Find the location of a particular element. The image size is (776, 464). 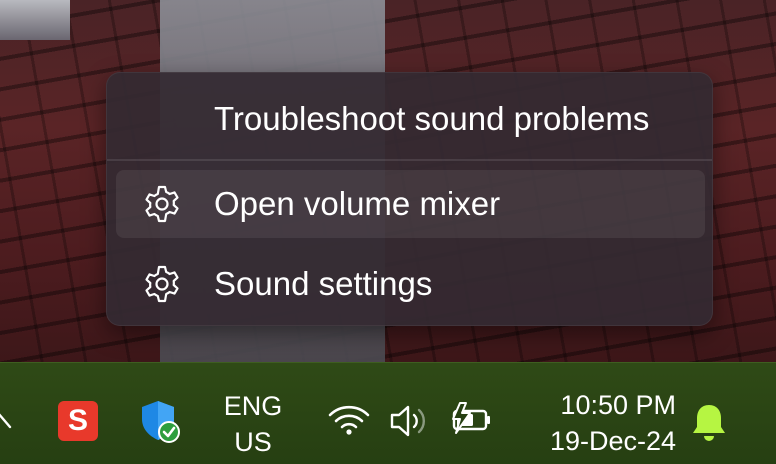

app-s-icon: S is located at coordinates (78, 421).